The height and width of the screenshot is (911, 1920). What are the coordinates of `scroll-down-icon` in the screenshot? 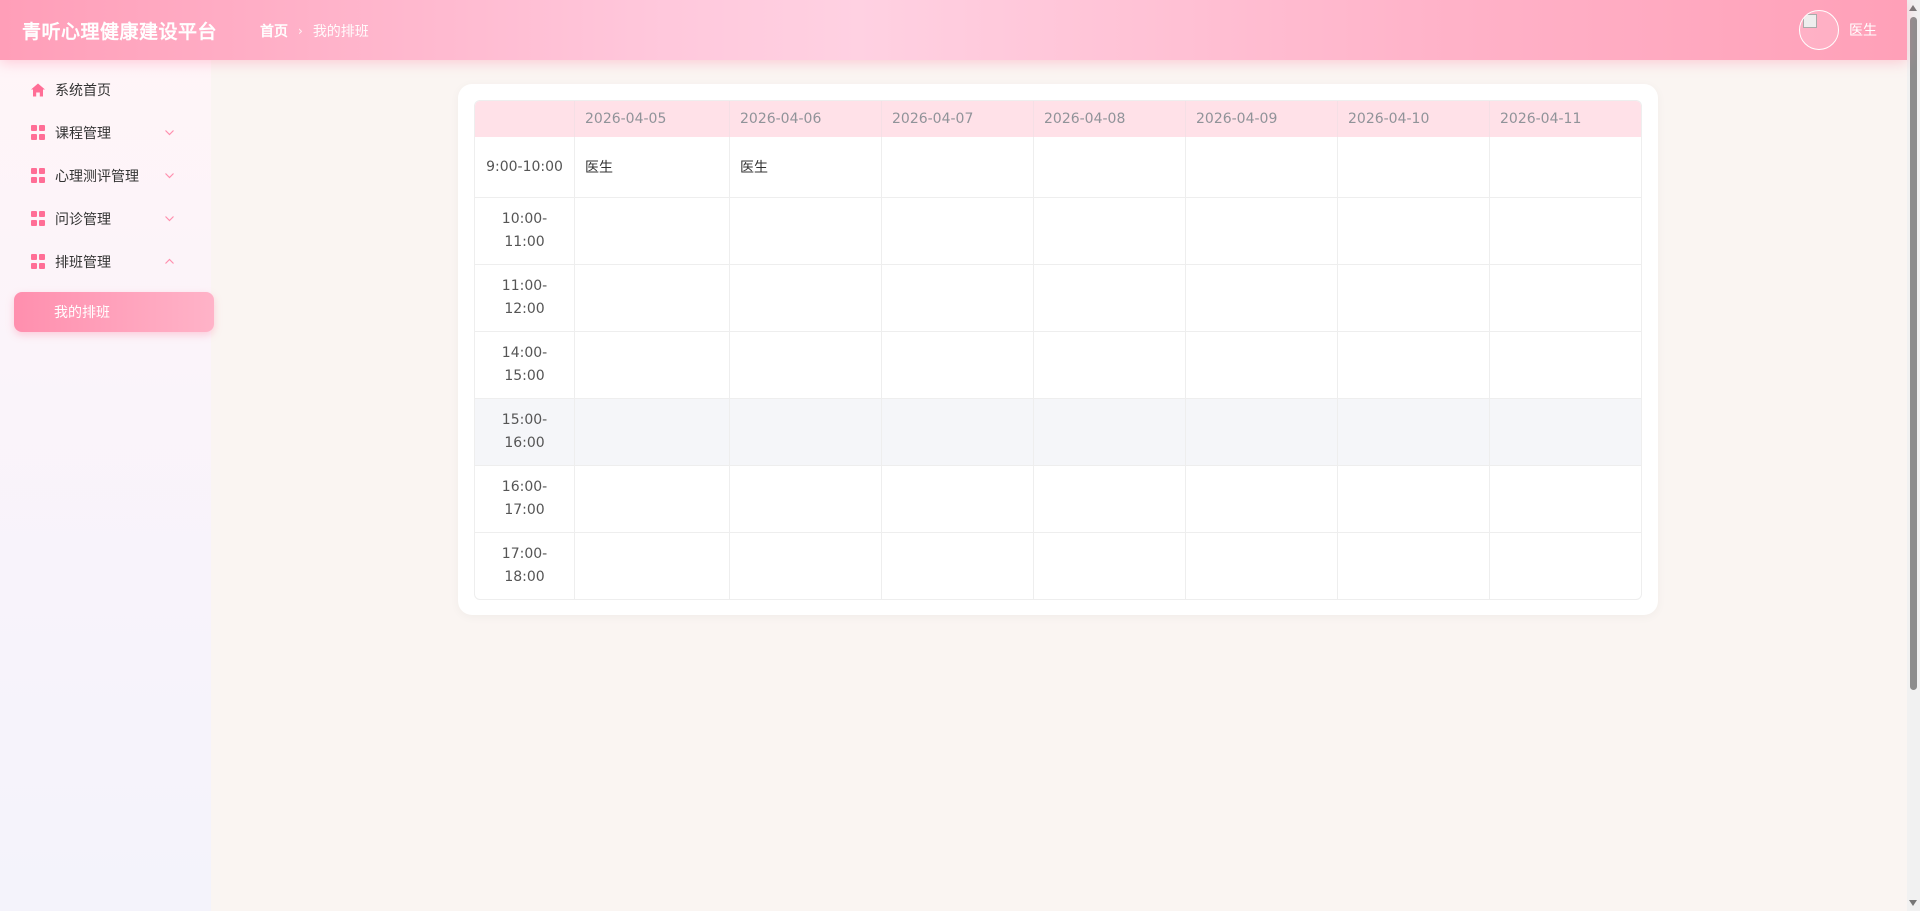 It's located at (1913, 903).